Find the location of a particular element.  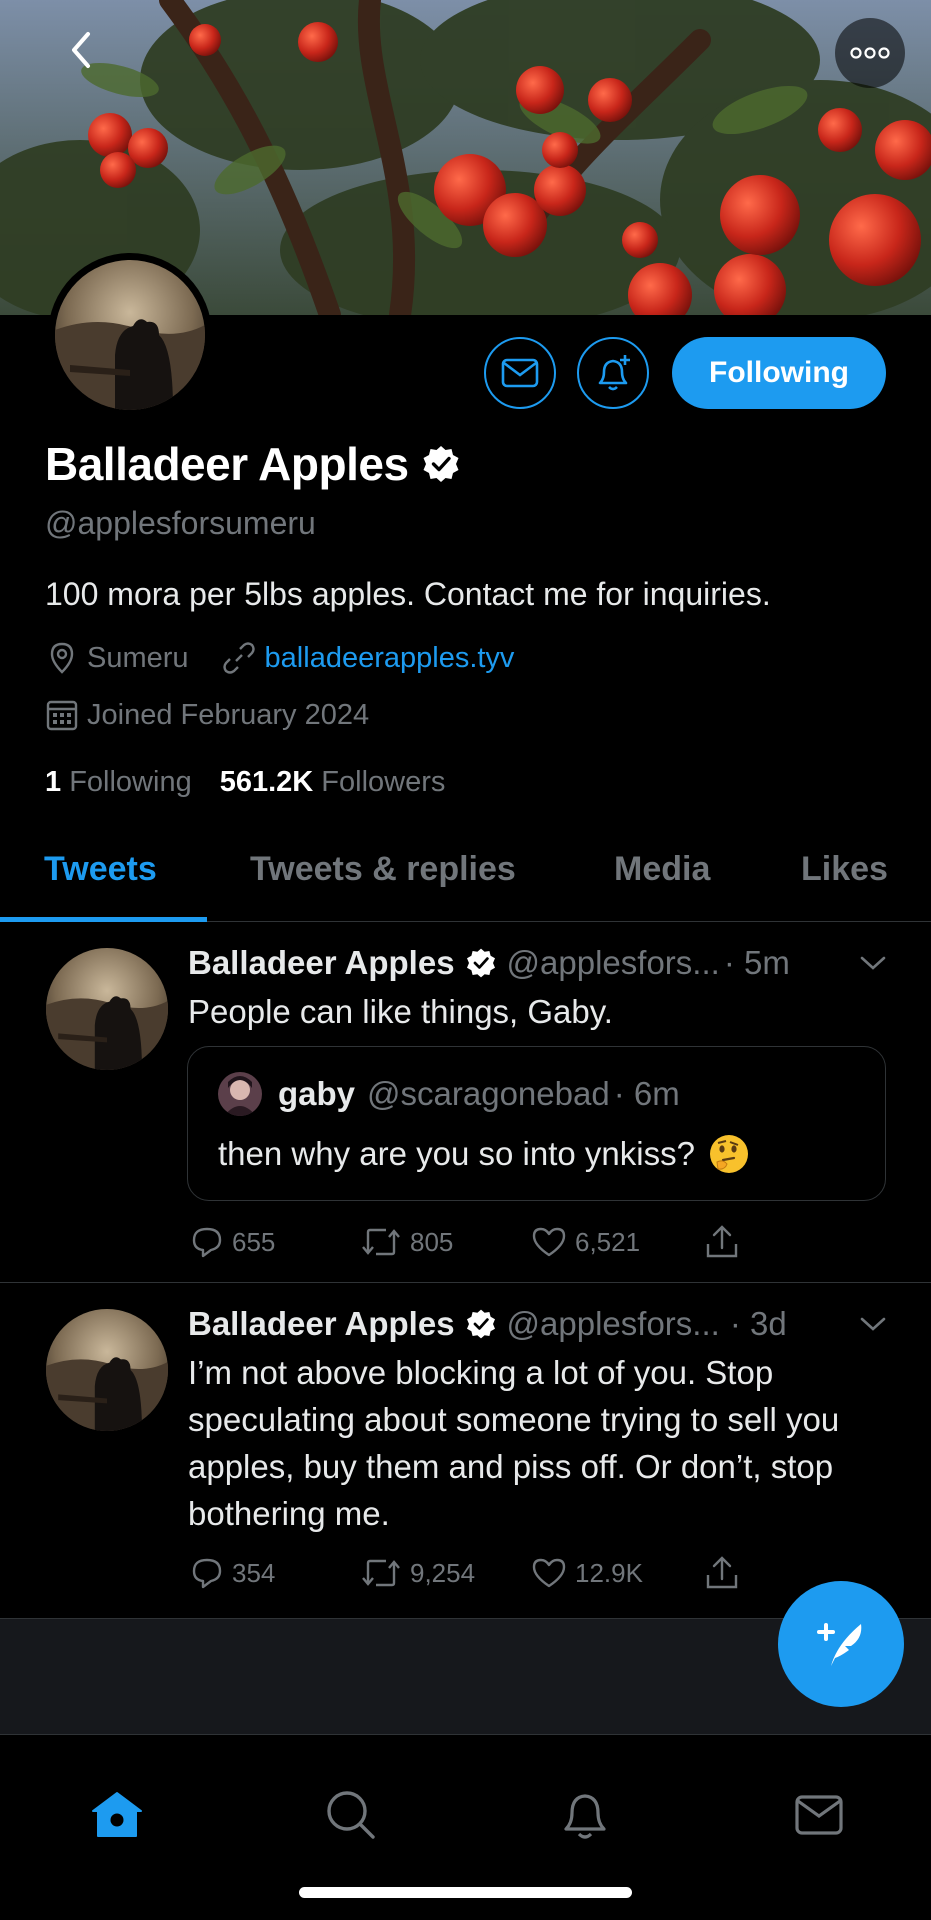

quoted-tweet-header: gaby @scaragonebad · 6m is located at coordinates (449, 1094).